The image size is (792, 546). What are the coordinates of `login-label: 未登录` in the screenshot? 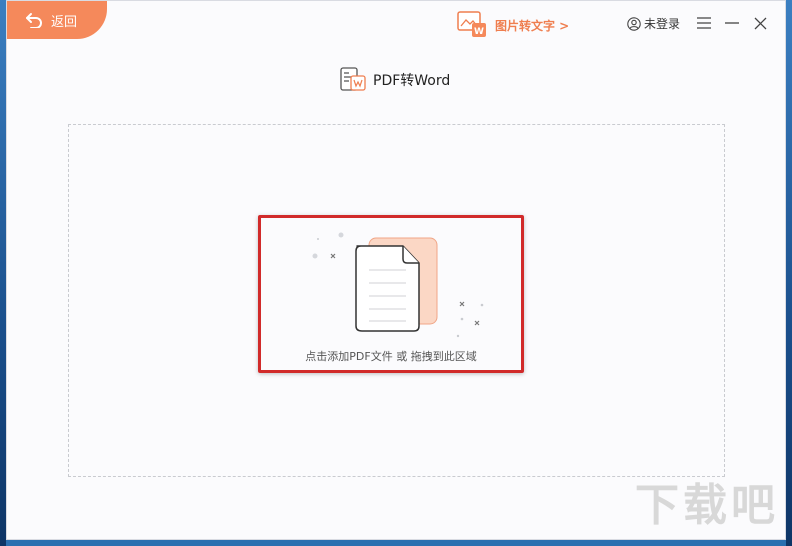 It's located at (662, 24).